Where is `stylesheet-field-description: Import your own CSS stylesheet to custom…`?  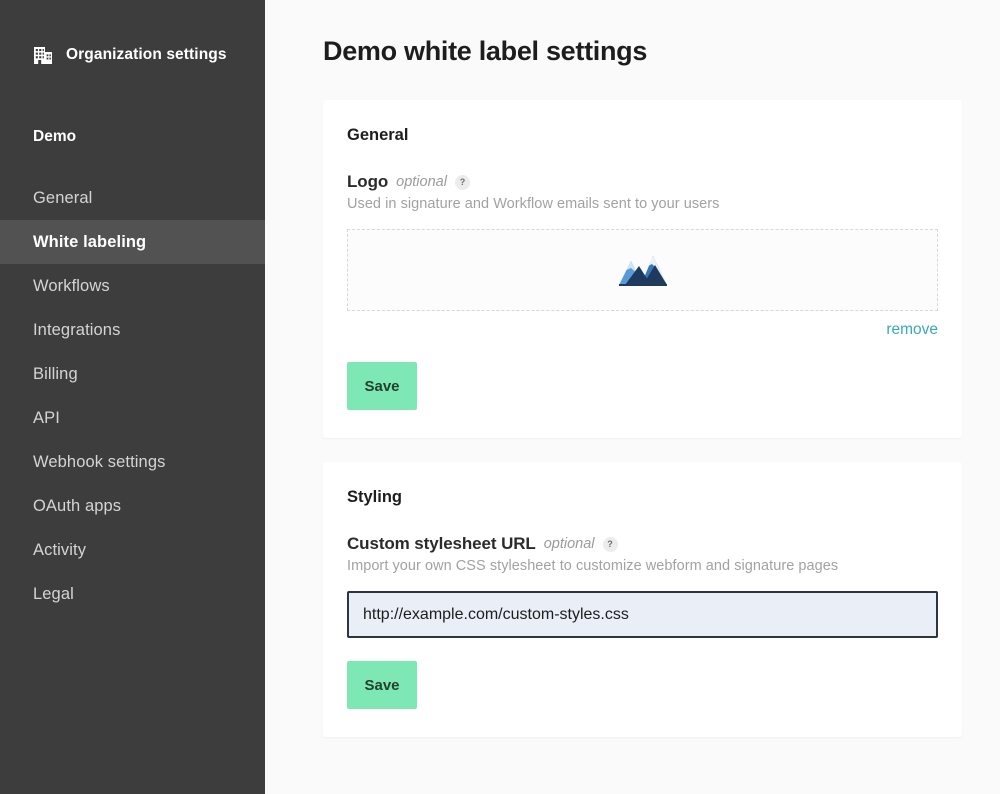
stylesheet-field-description: Import your own CSS stylesheet to custom… is located at coordinates (593, 566).